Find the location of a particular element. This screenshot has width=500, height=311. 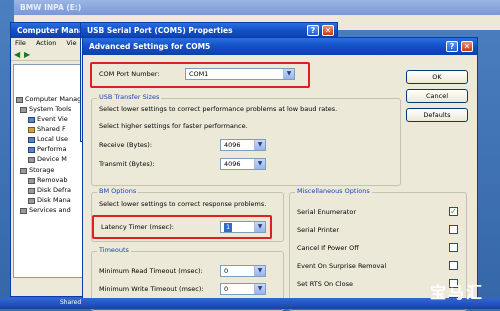

tree-item: System Tools is located at coordinates (45, 109).